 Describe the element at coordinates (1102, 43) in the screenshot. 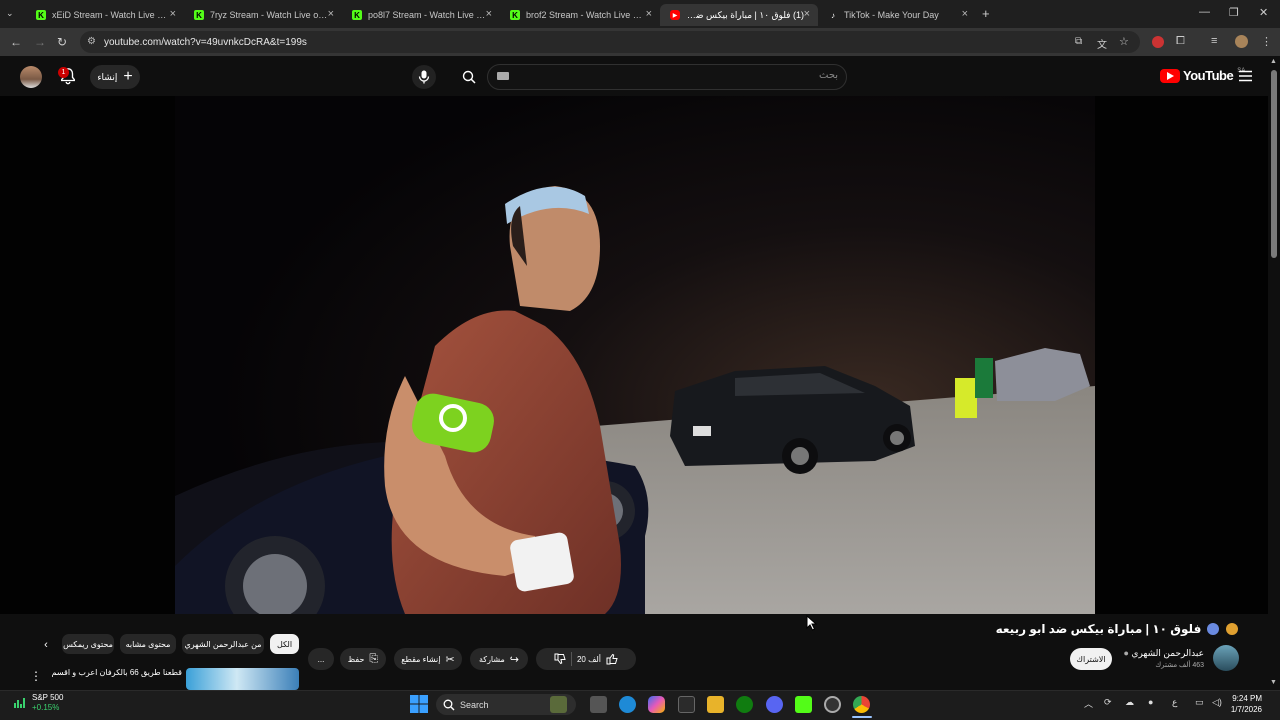

I see `translate-icon: 文` at that location.